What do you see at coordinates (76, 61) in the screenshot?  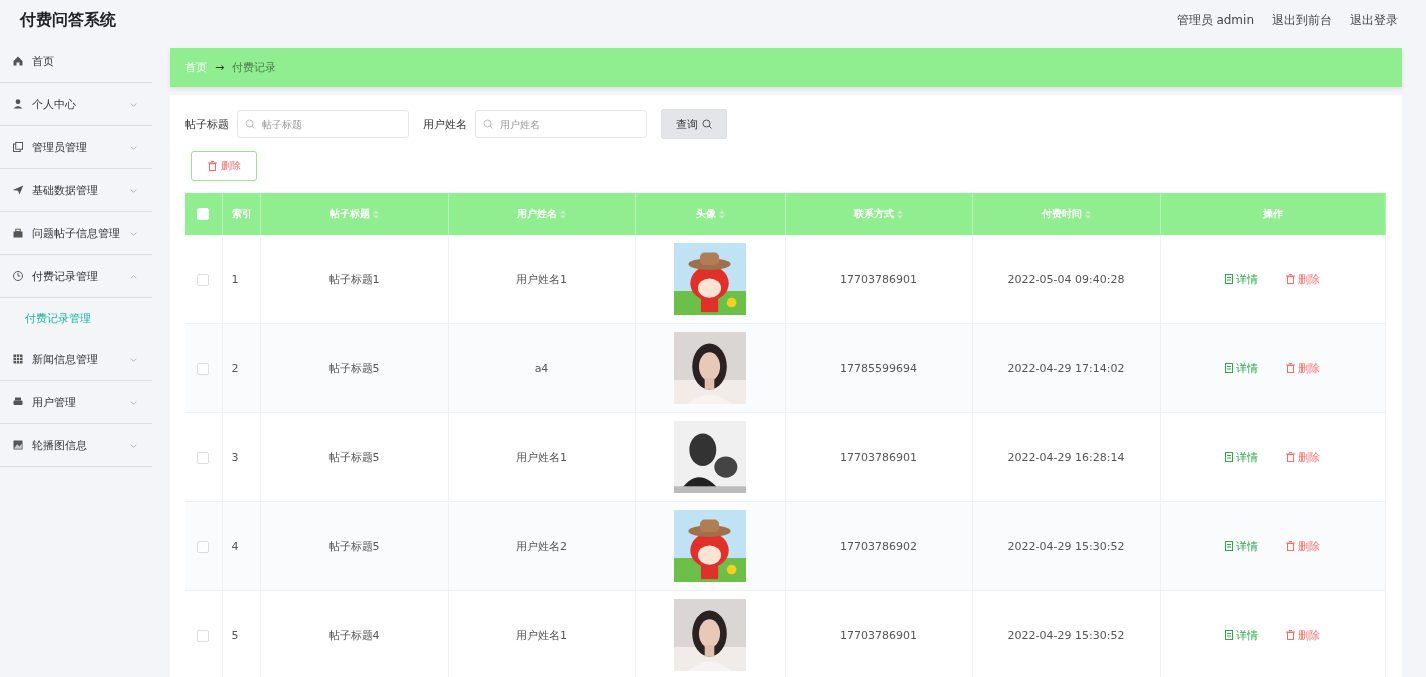 I see `sidebar-item: 首页` at bounding box center [76, 61].